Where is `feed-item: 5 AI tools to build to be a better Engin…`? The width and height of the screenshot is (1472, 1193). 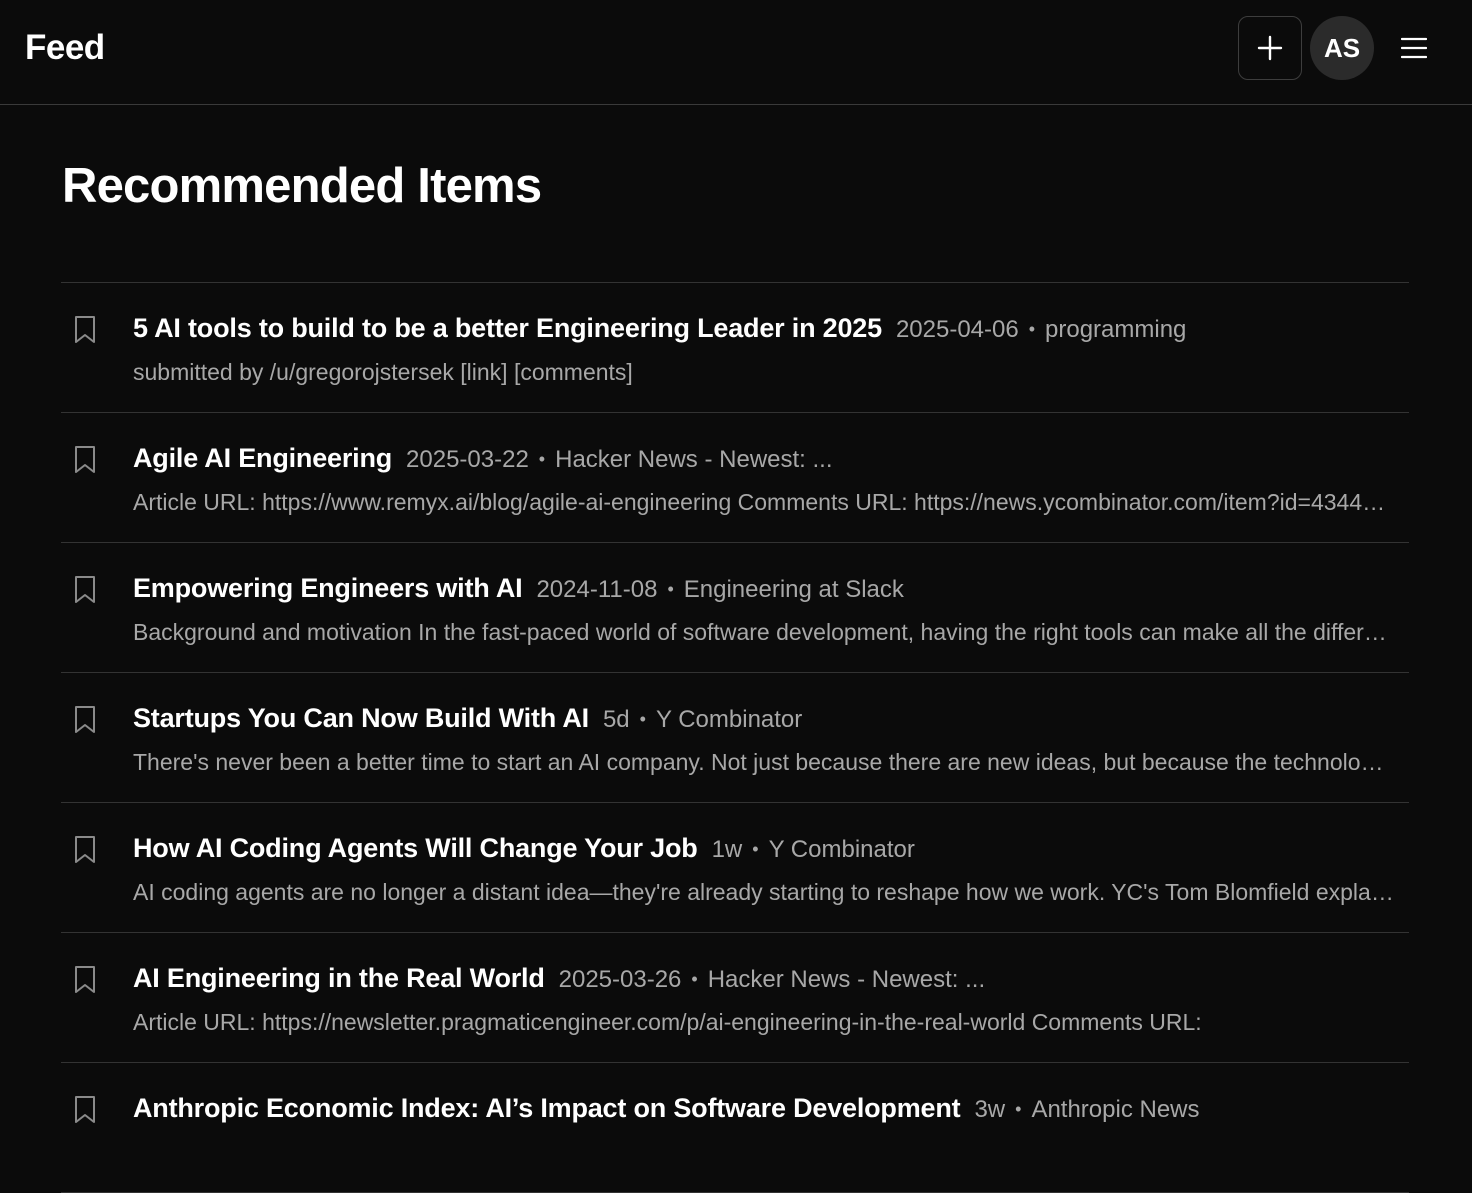
feed-item: 5 AI tools to build to be a better Engin… is located at coordinates (735, 348).